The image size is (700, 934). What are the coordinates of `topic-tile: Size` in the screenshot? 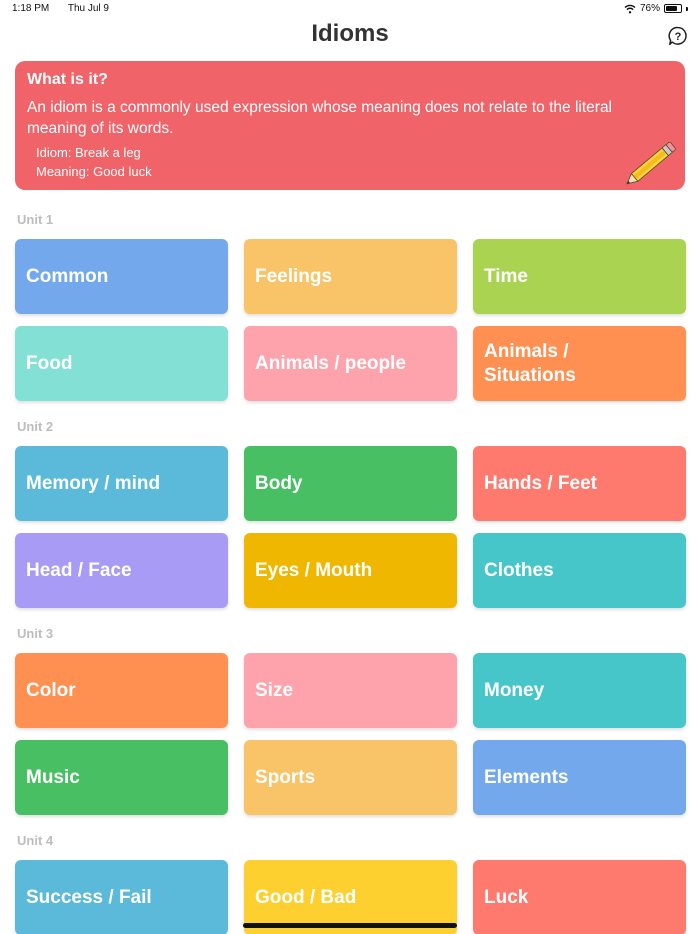 It's located at (350, 690).